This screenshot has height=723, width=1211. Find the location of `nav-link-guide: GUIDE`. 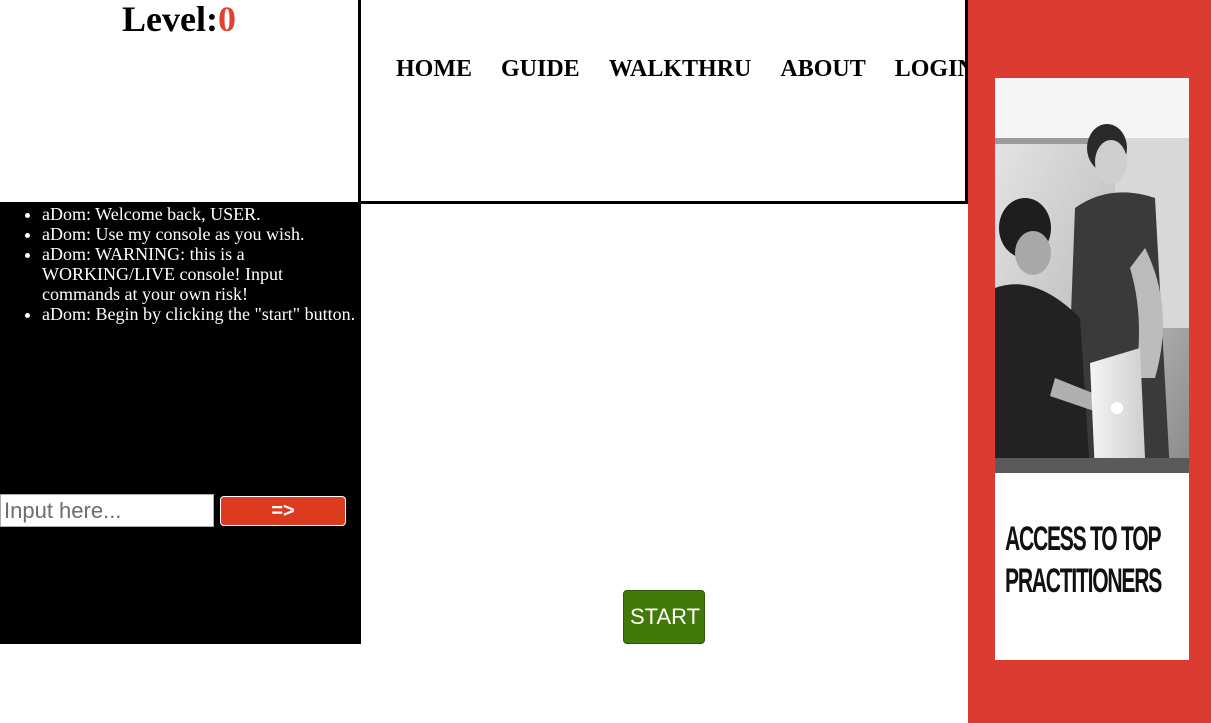

nav-link-guide: GUIDE is located at coordinates (540, 69).